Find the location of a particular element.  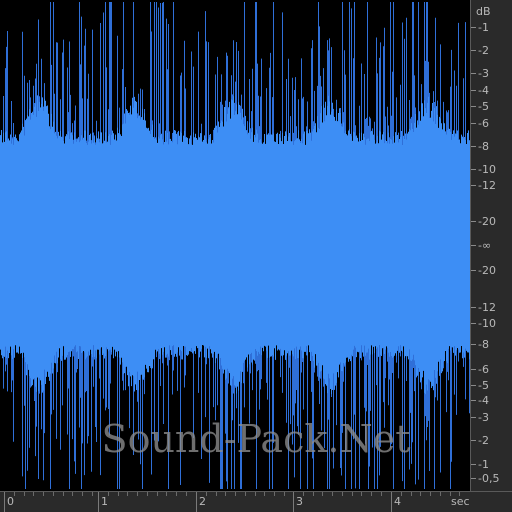

time-tick-label: 3 is located at coordinates (299, 501).